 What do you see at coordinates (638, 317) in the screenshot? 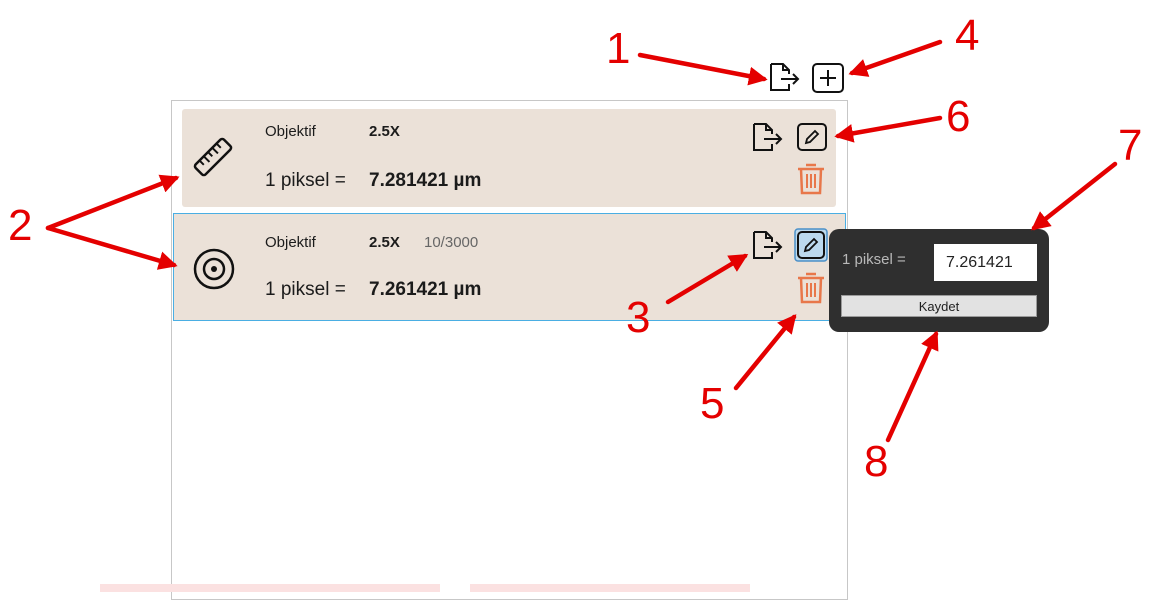
I see `annotation-number: 3` at bounding box center [638, 317].